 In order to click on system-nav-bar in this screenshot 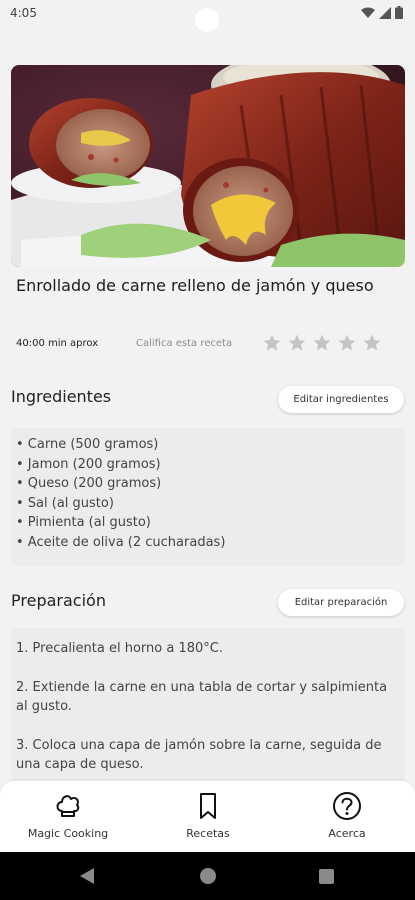, I will do `click(207, 876)`.